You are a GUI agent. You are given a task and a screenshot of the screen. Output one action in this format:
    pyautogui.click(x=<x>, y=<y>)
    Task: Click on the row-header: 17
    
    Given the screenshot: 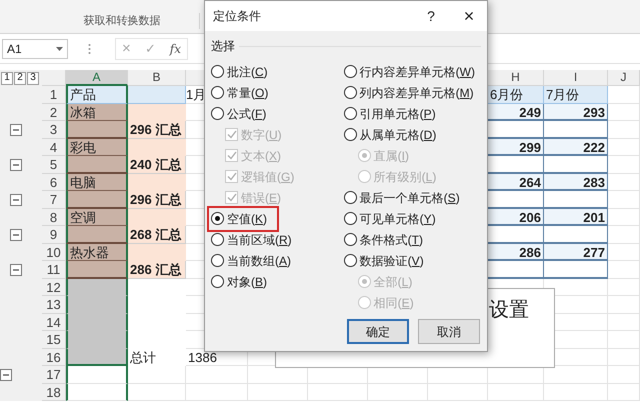 What is the action you would take?
    pyautogui.click(x=54, y=375)
    